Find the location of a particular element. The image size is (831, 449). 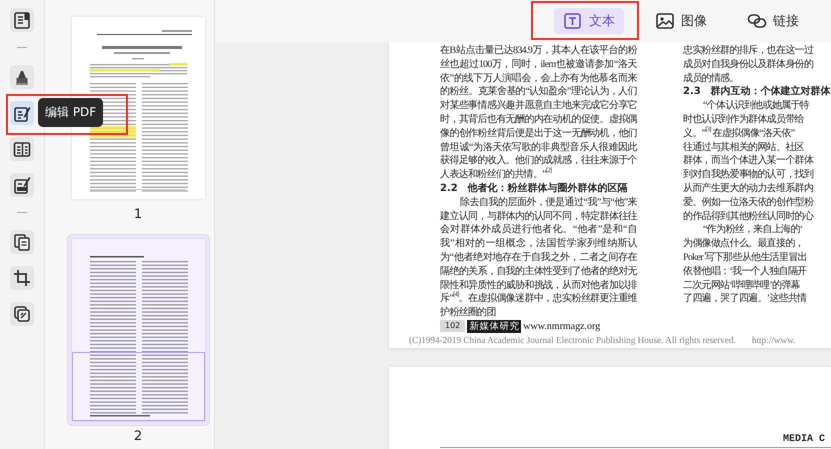

text-line: 爱。例如一位洛天依的创作型粉 is located at coordinates (748, 203).